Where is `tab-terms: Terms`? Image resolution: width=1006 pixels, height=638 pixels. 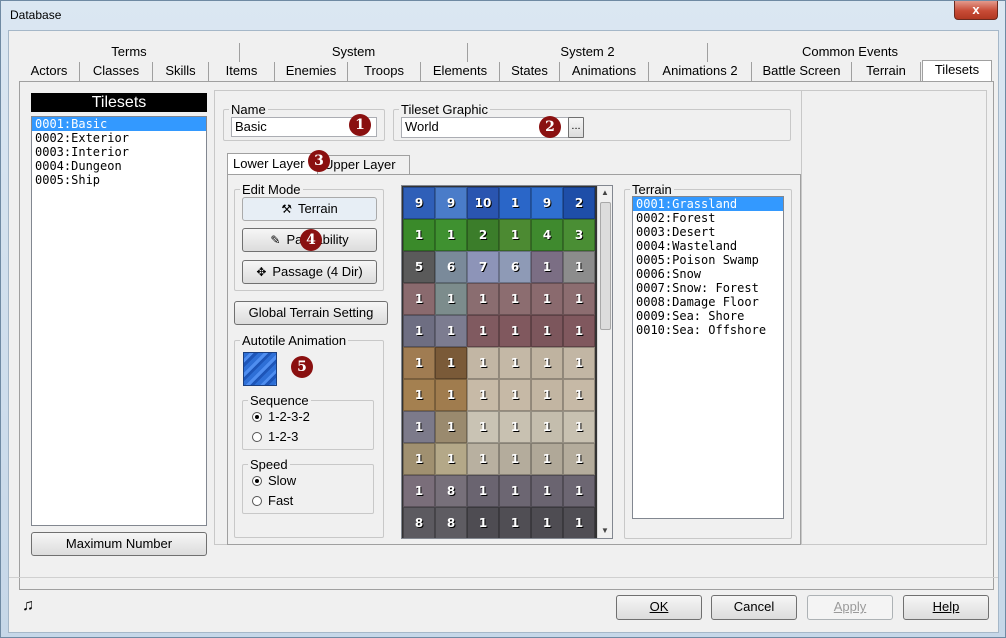 tab-terms: Terms is located at coordinates (129, 52).